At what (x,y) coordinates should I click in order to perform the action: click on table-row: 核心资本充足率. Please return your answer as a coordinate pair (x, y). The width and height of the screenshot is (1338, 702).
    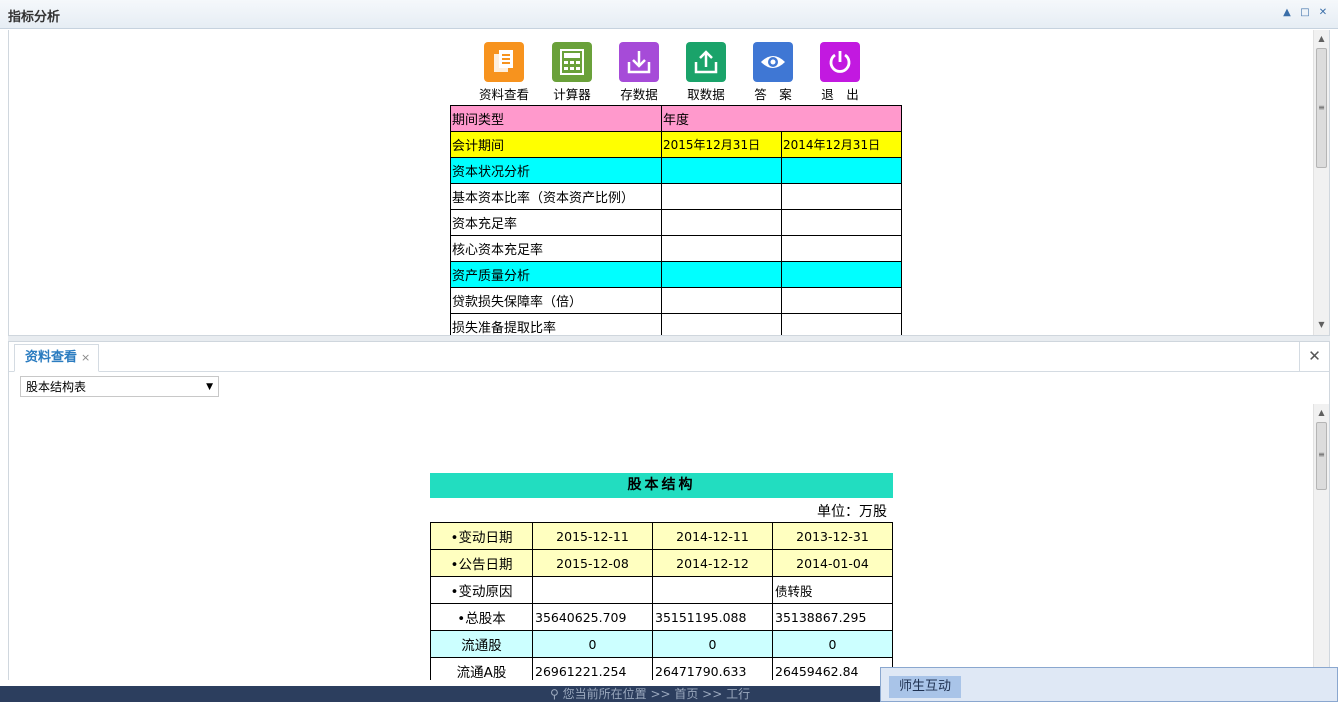
    Looking at the image, I should click on (676, 248).